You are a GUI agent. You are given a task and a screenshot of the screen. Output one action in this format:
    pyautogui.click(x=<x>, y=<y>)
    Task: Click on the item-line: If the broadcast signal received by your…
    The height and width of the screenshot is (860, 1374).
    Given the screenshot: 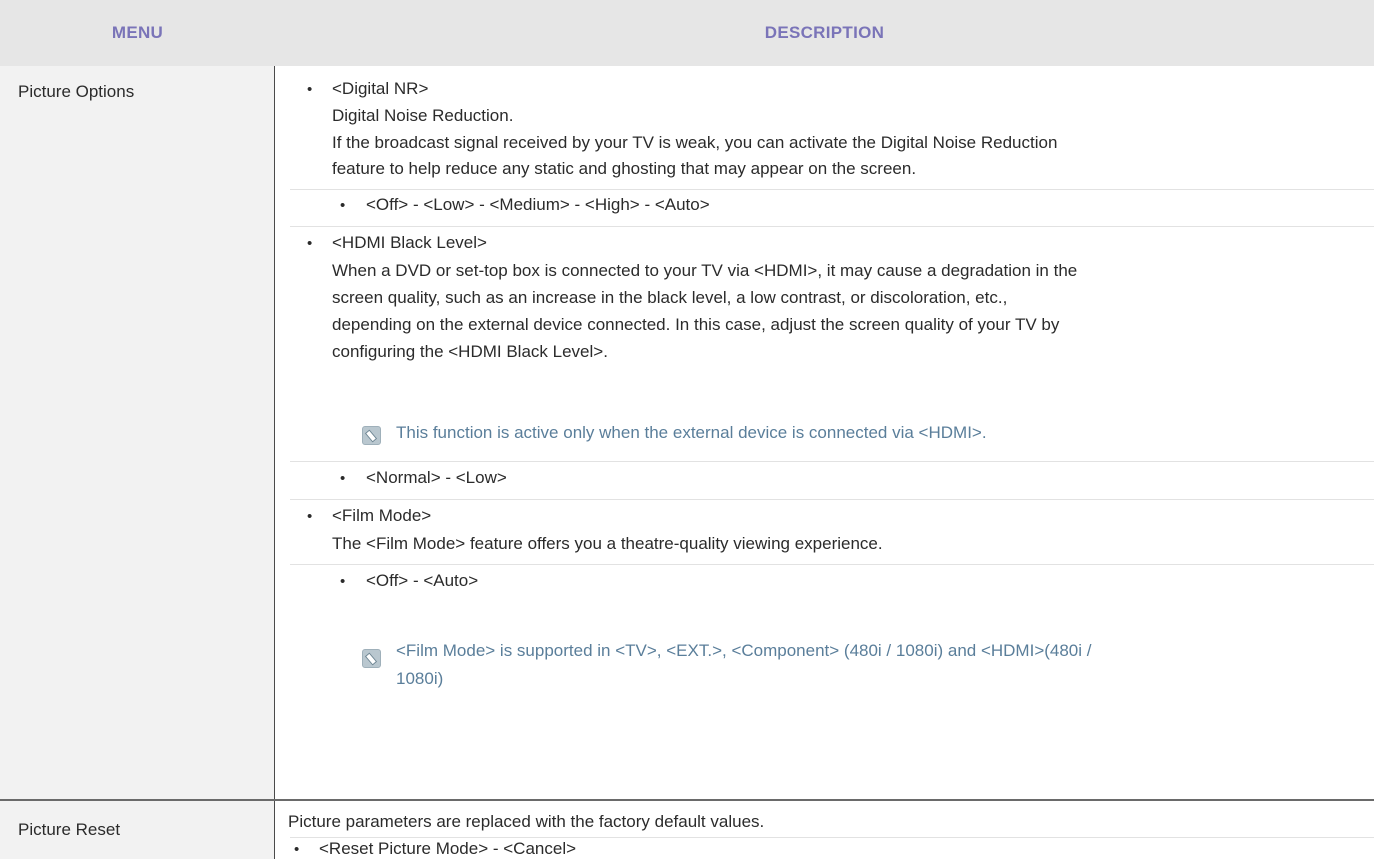 What is the action you would take?
    pyautogui.click(x=695, y=142)
    